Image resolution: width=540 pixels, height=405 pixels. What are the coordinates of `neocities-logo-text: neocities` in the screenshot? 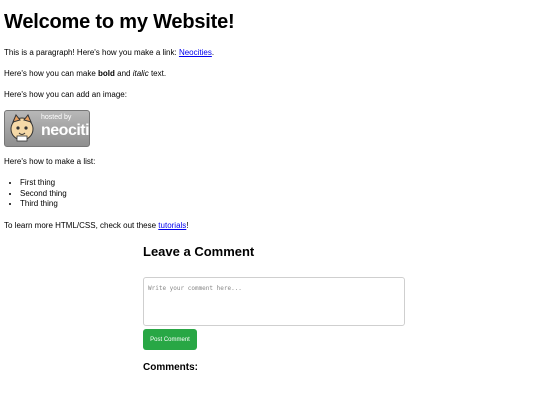 It's located at (65, 130).